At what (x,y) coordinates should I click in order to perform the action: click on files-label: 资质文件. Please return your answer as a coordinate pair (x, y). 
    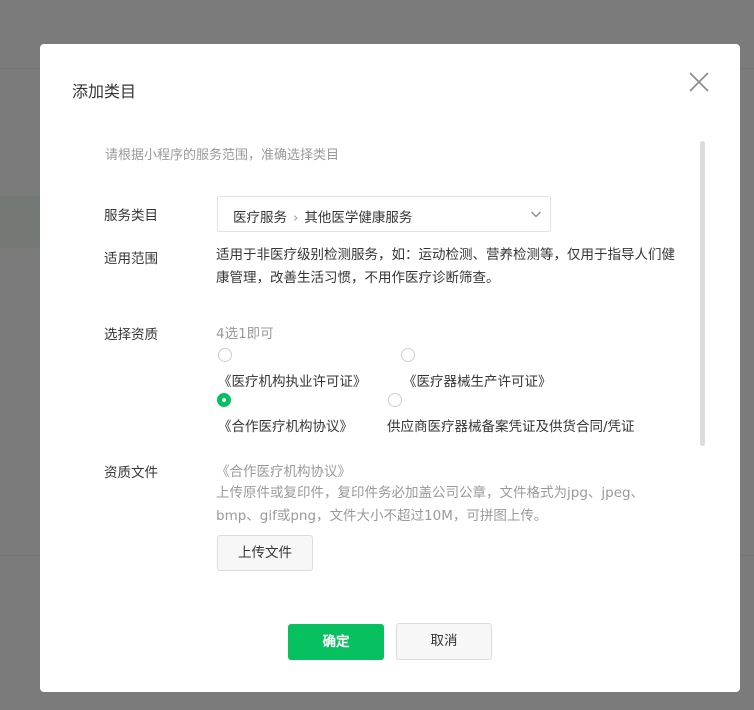
    Looking at the image, I should click on (131, 473).